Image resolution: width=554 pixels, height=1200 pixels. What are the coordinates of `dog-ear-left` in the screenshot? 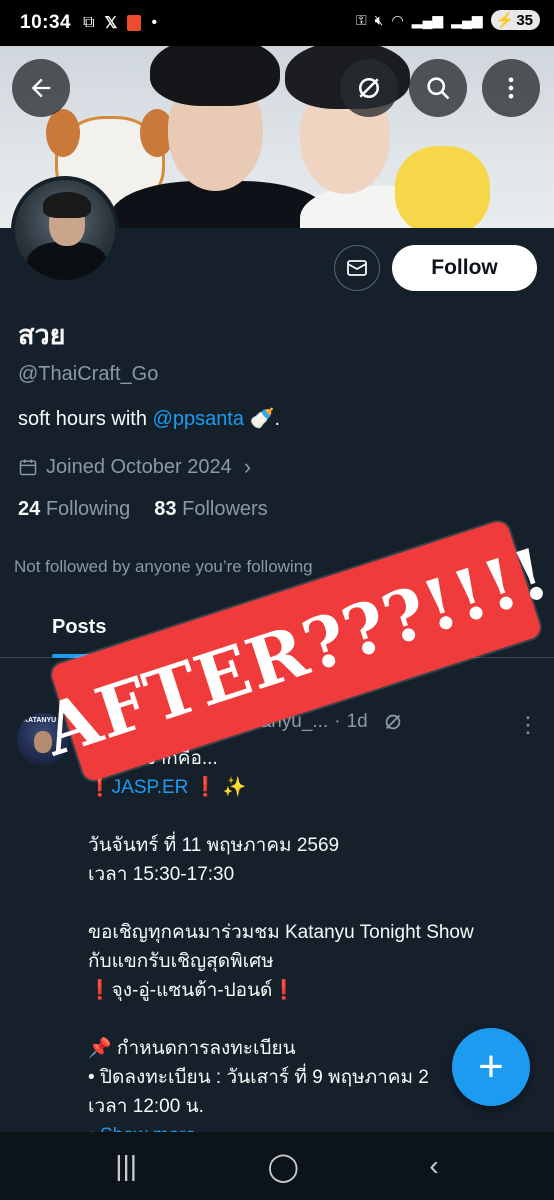 It's located at (63, 133).